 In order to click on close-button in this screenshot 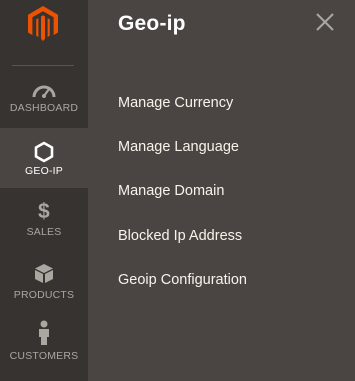, I will do `click(325, 22)`.